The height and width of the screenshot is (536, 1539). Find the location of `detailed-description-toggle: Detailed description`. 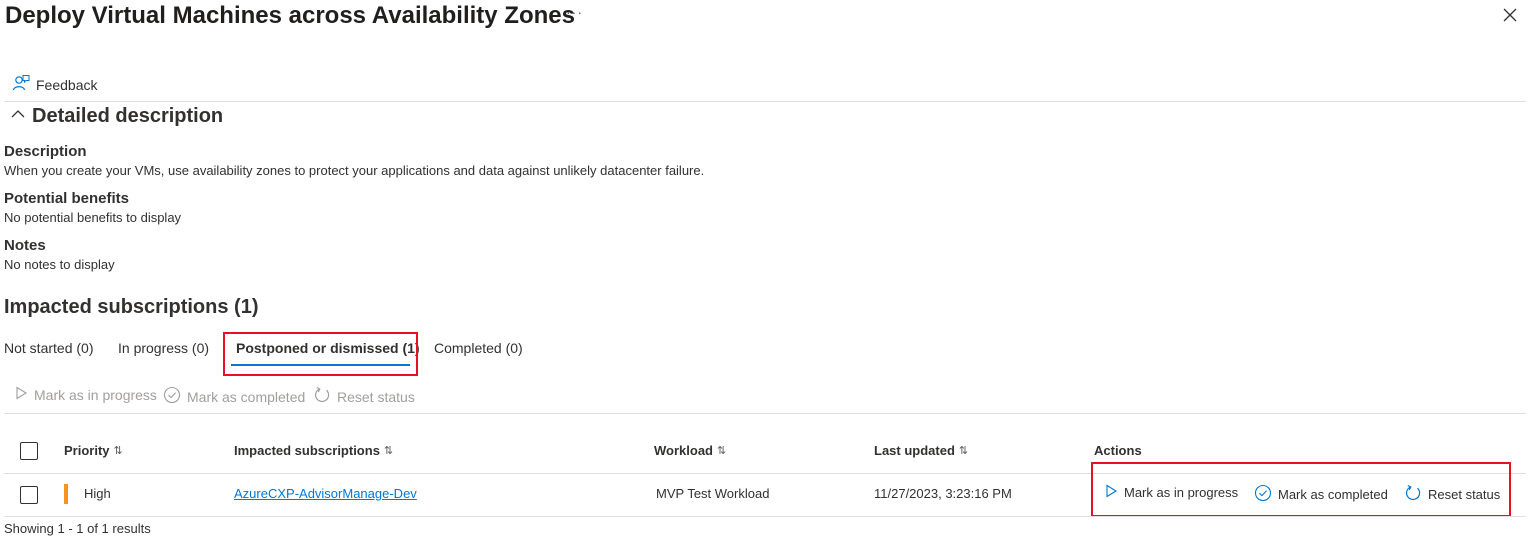

detailed-description-toggle: Detailed description is located at coordinates (116, 116).